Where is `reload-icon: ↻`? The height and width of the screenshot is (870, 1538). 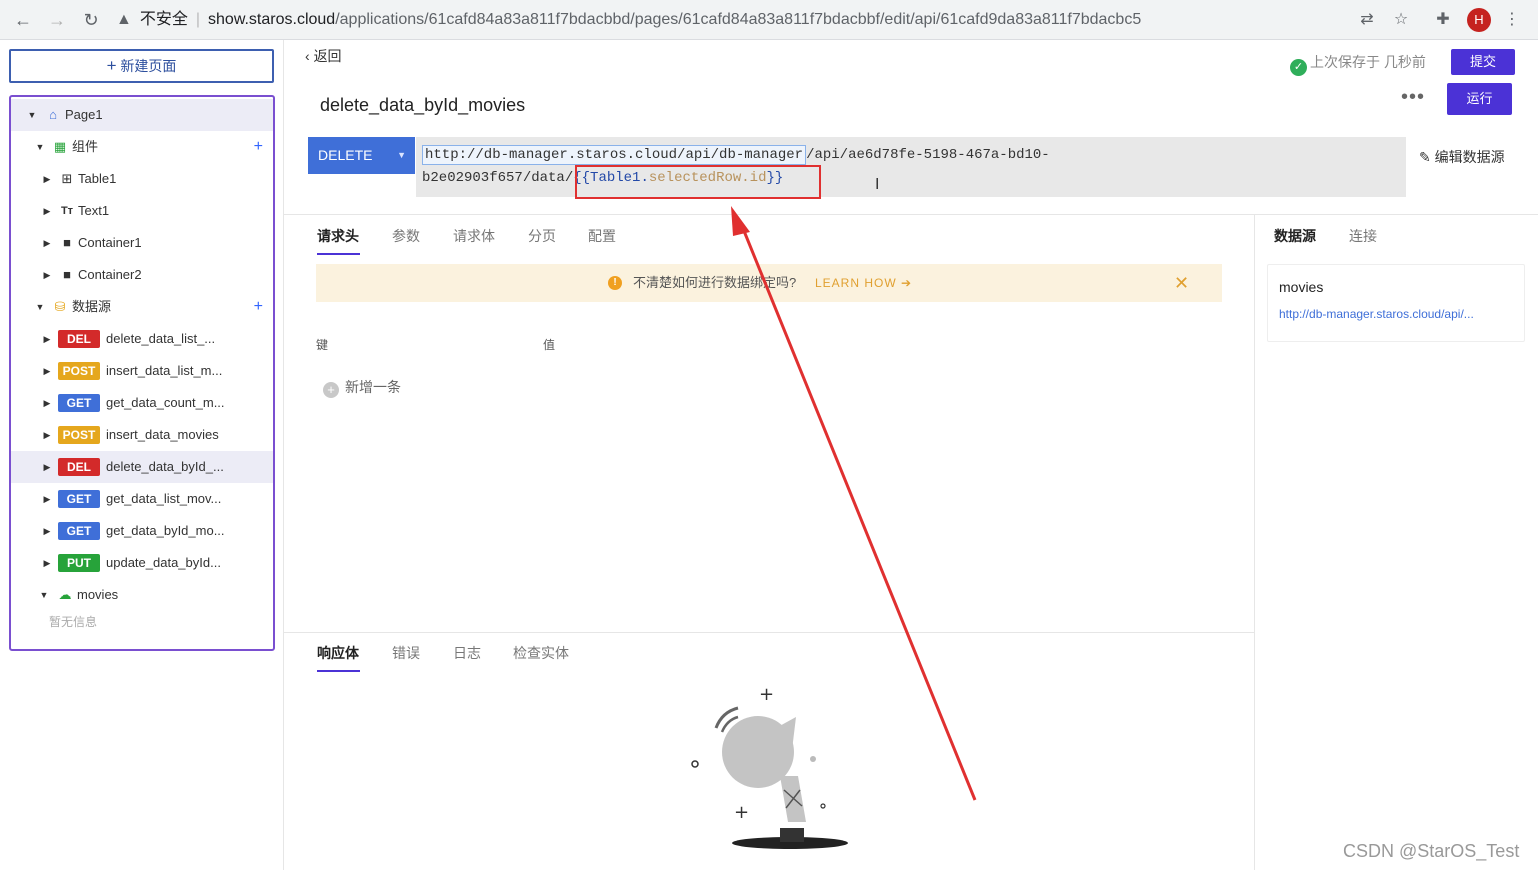
reload-icon: ↻ is located at coordinates (91, 20).